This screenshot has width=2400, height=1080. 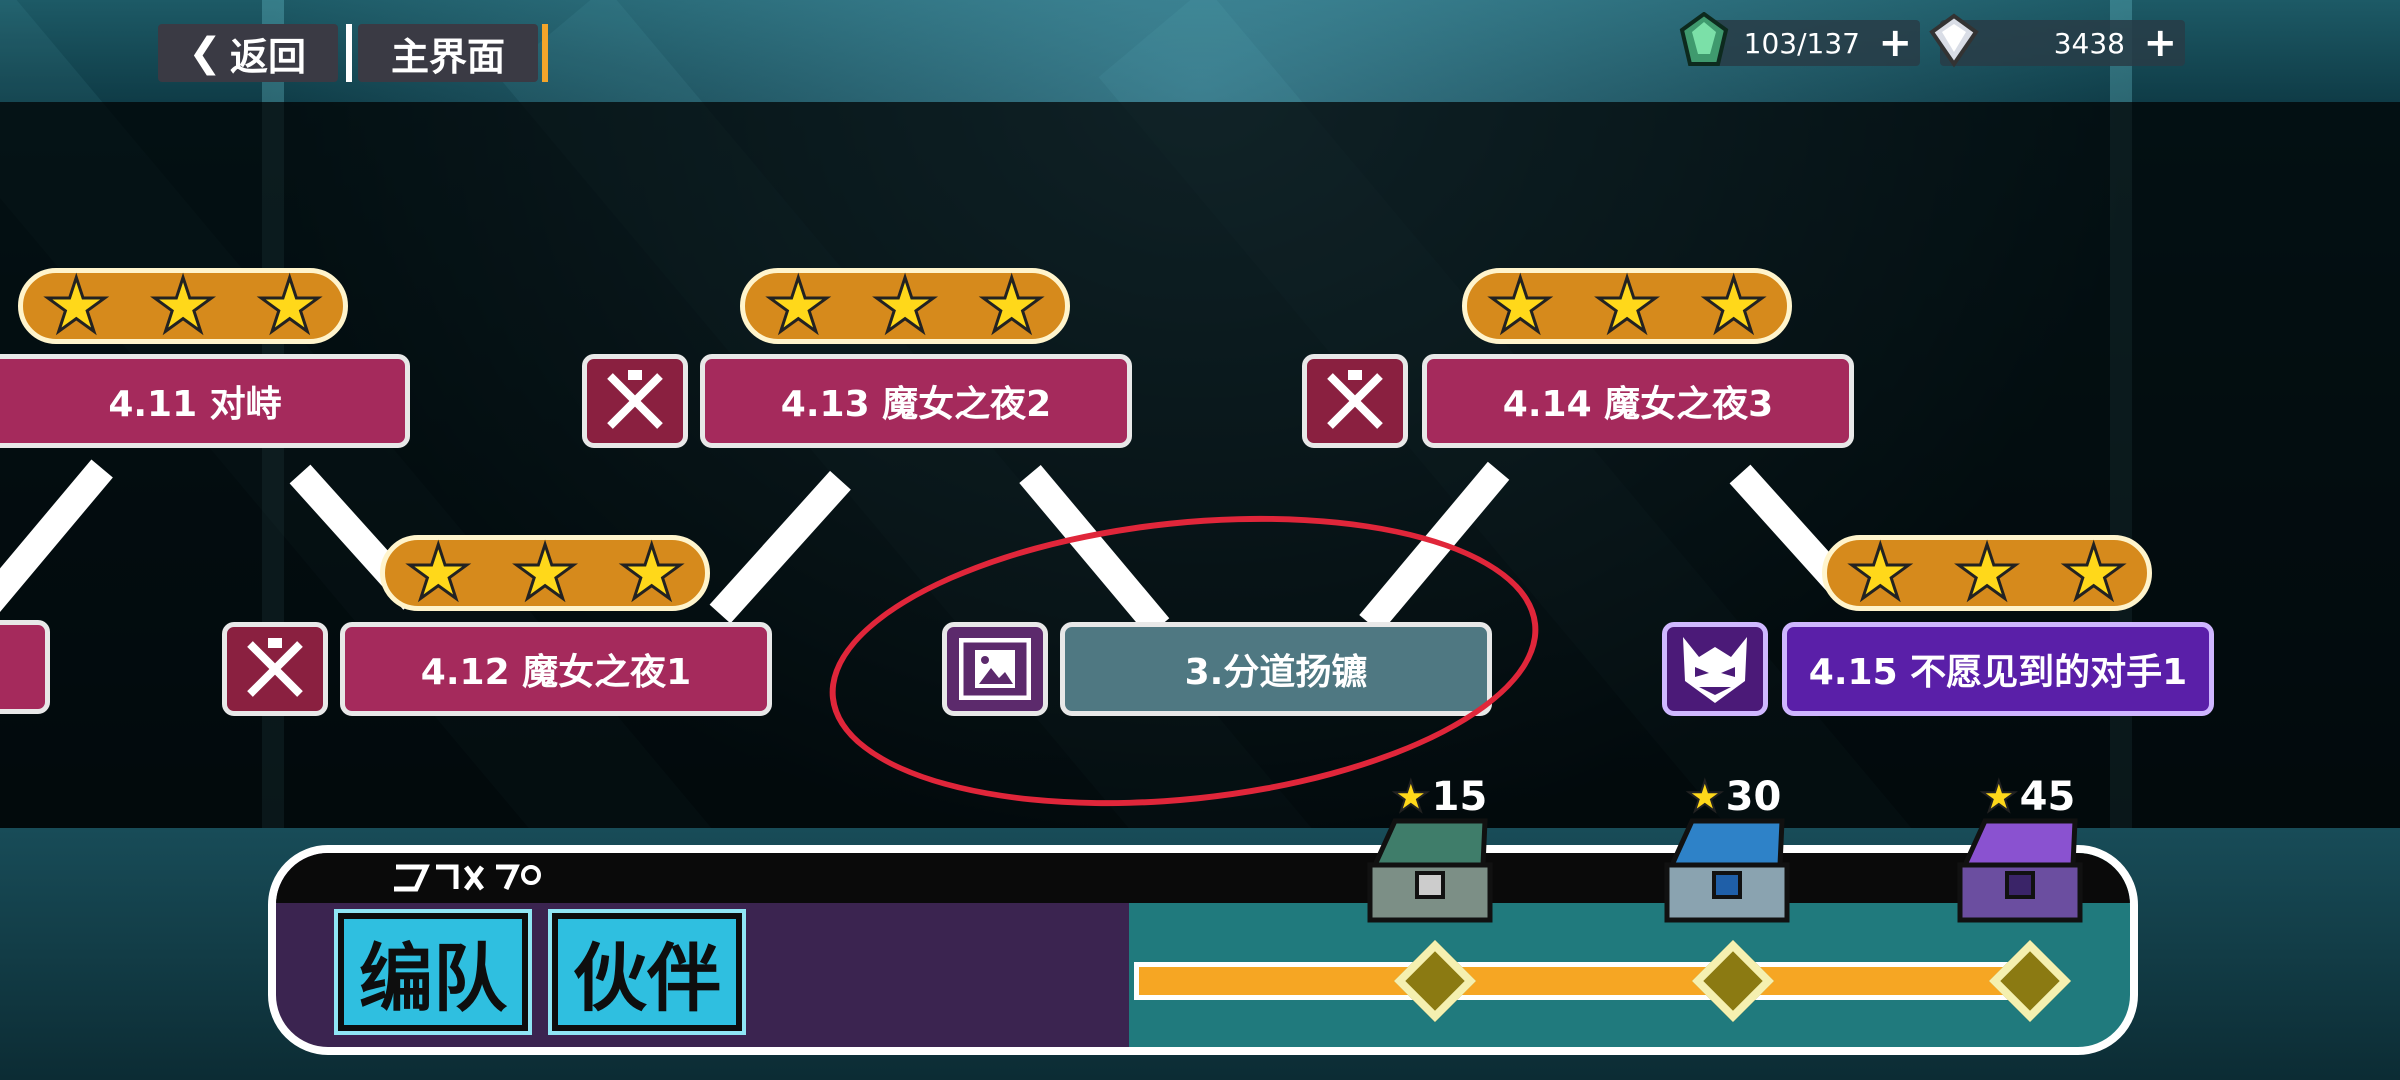 What do you see at coordinates (447, 56) in the screenshot?
I see `home-label: 主界面` at bounding box center [447, 56].